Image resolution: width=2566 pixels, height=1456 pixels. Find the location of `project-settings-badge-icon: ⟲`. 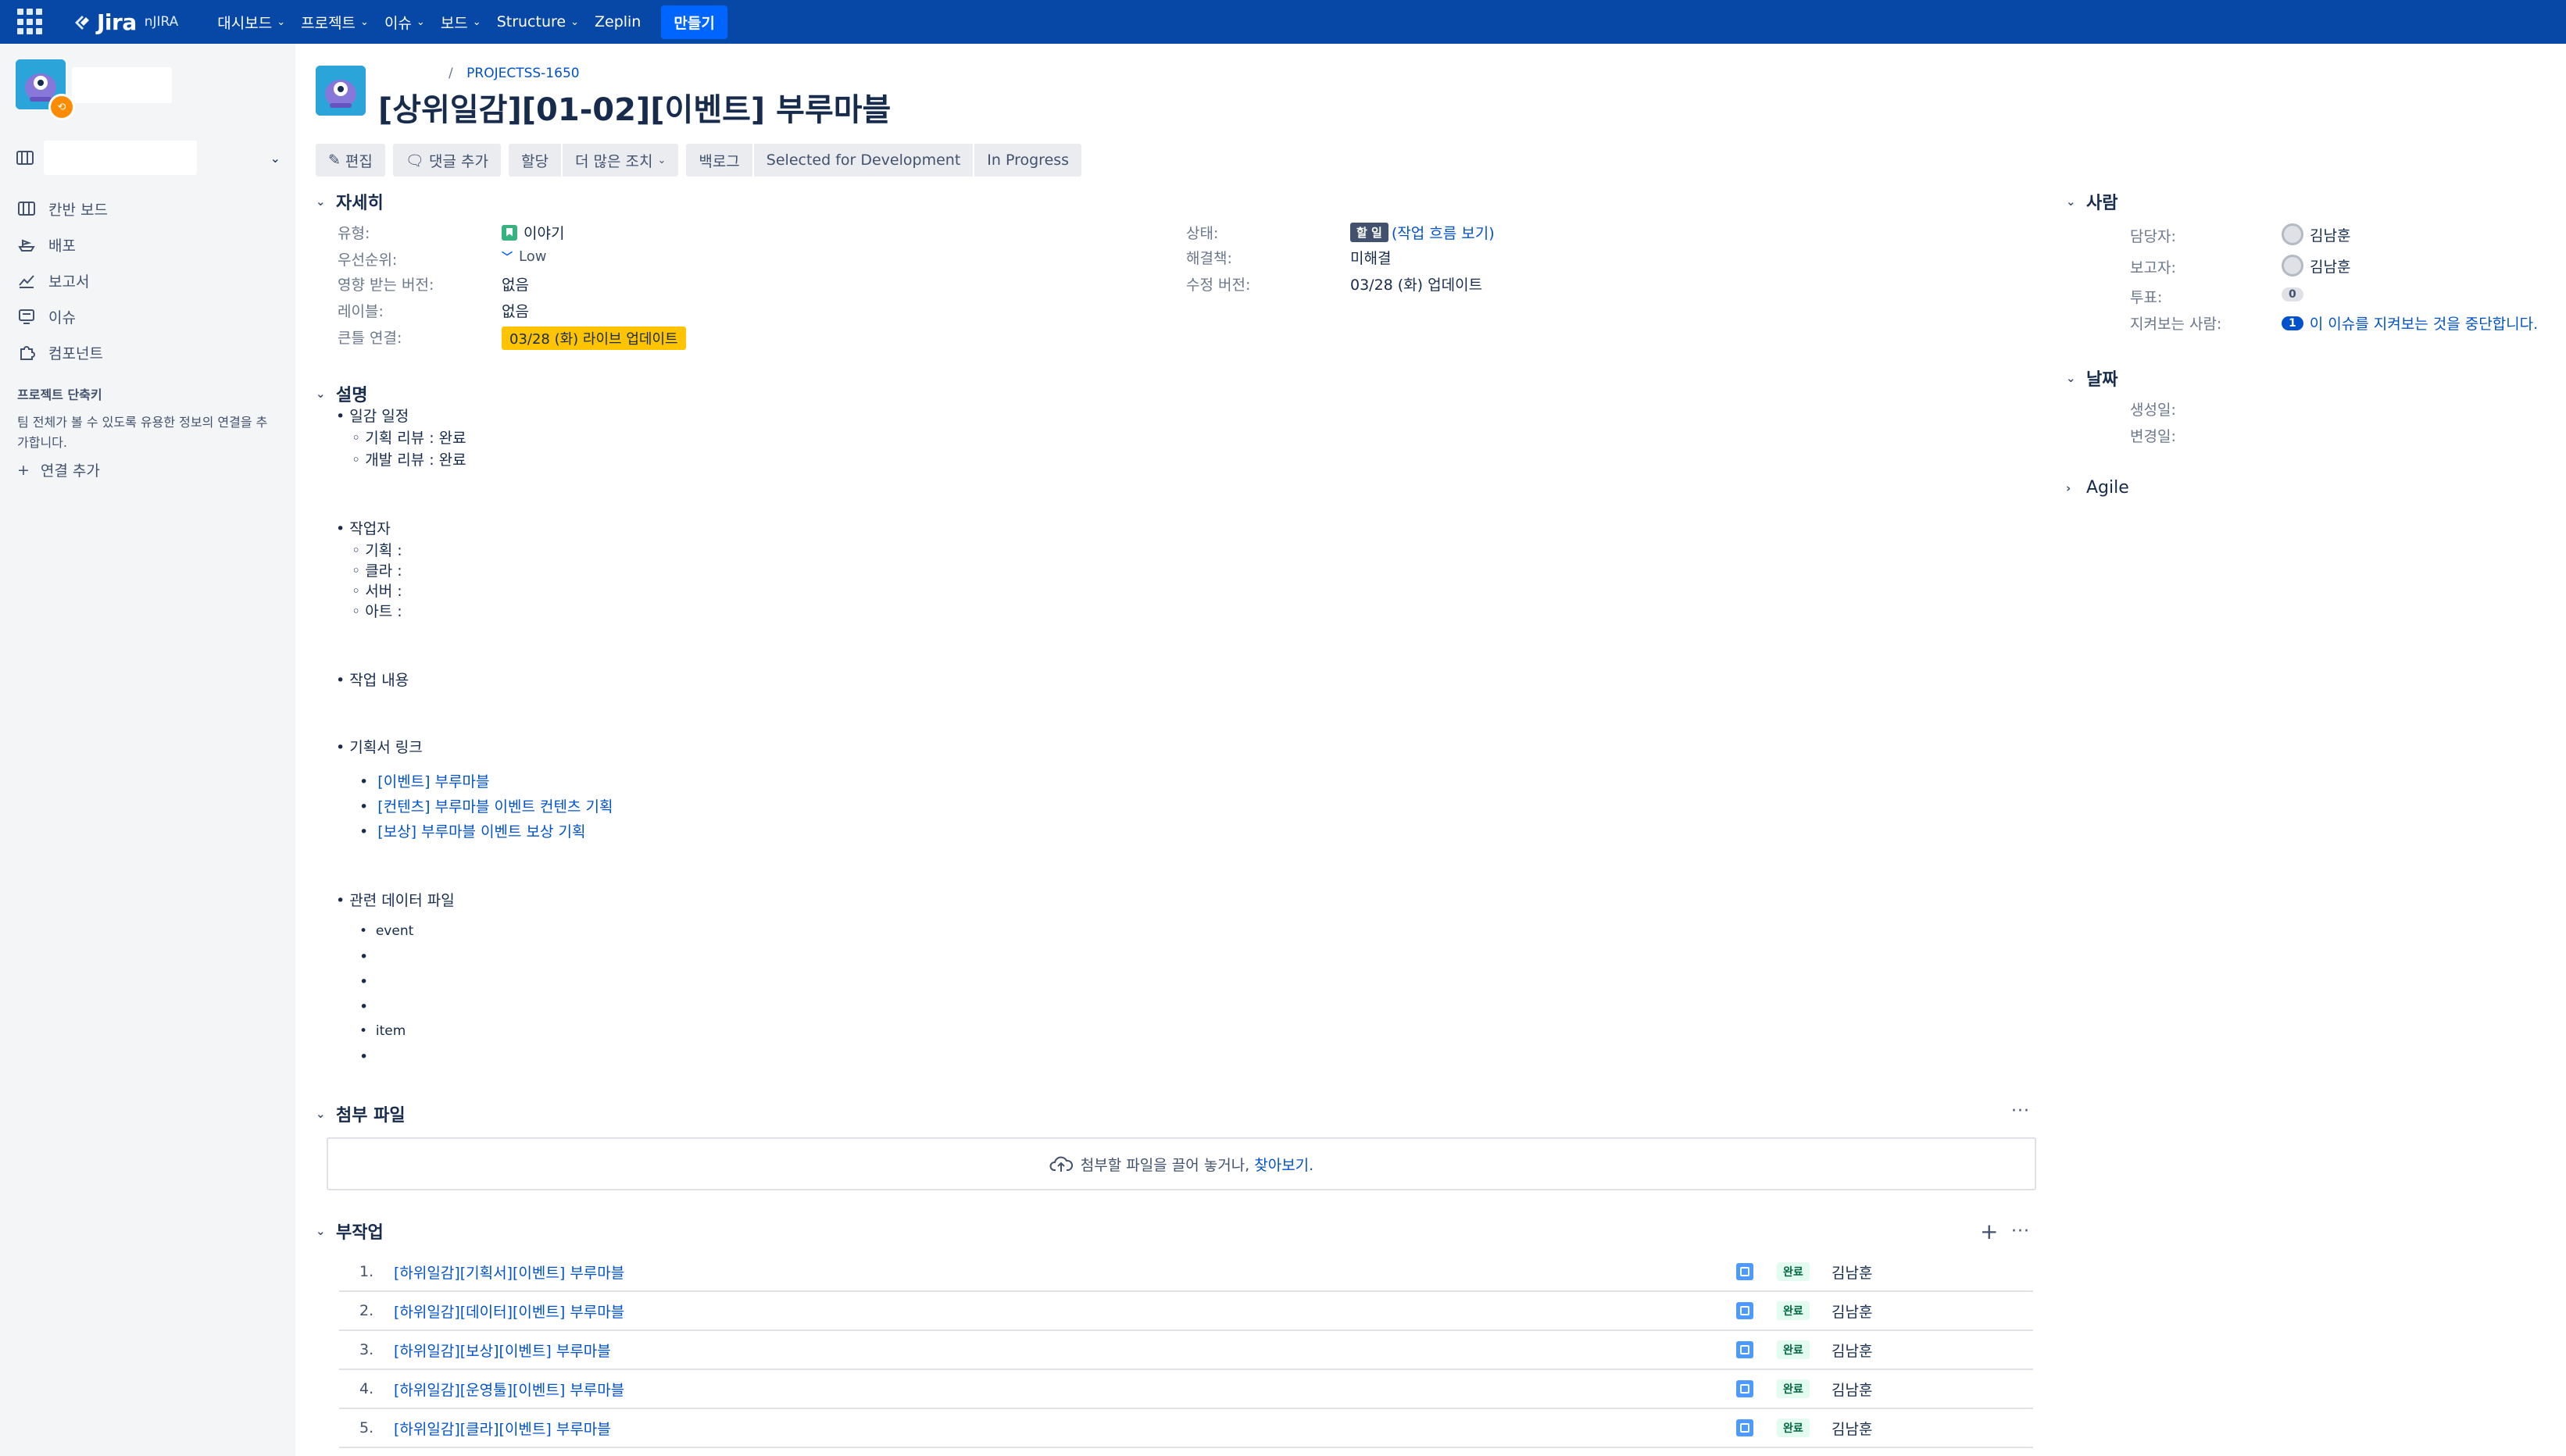

project-settings-badge-icon: ⟲ is located at coordinates (61, 107).